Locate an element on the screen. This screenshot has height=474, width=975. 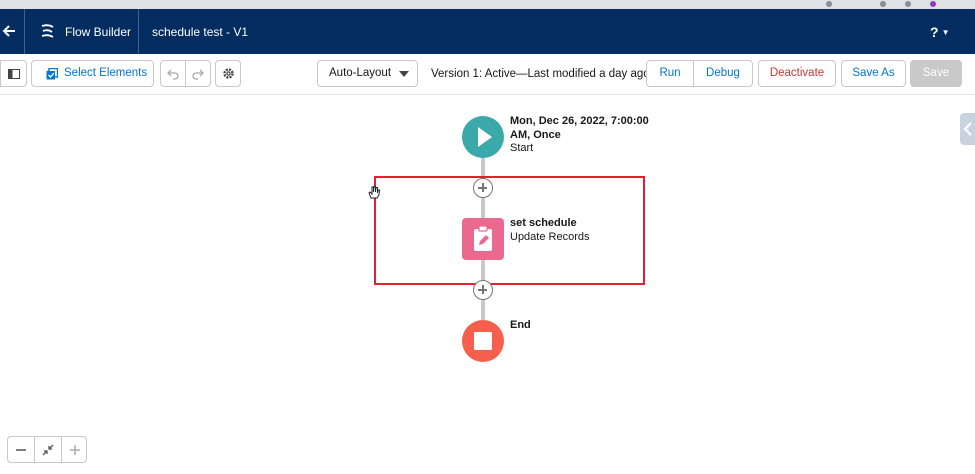
undo-icon is located at coordinates (173, 74).